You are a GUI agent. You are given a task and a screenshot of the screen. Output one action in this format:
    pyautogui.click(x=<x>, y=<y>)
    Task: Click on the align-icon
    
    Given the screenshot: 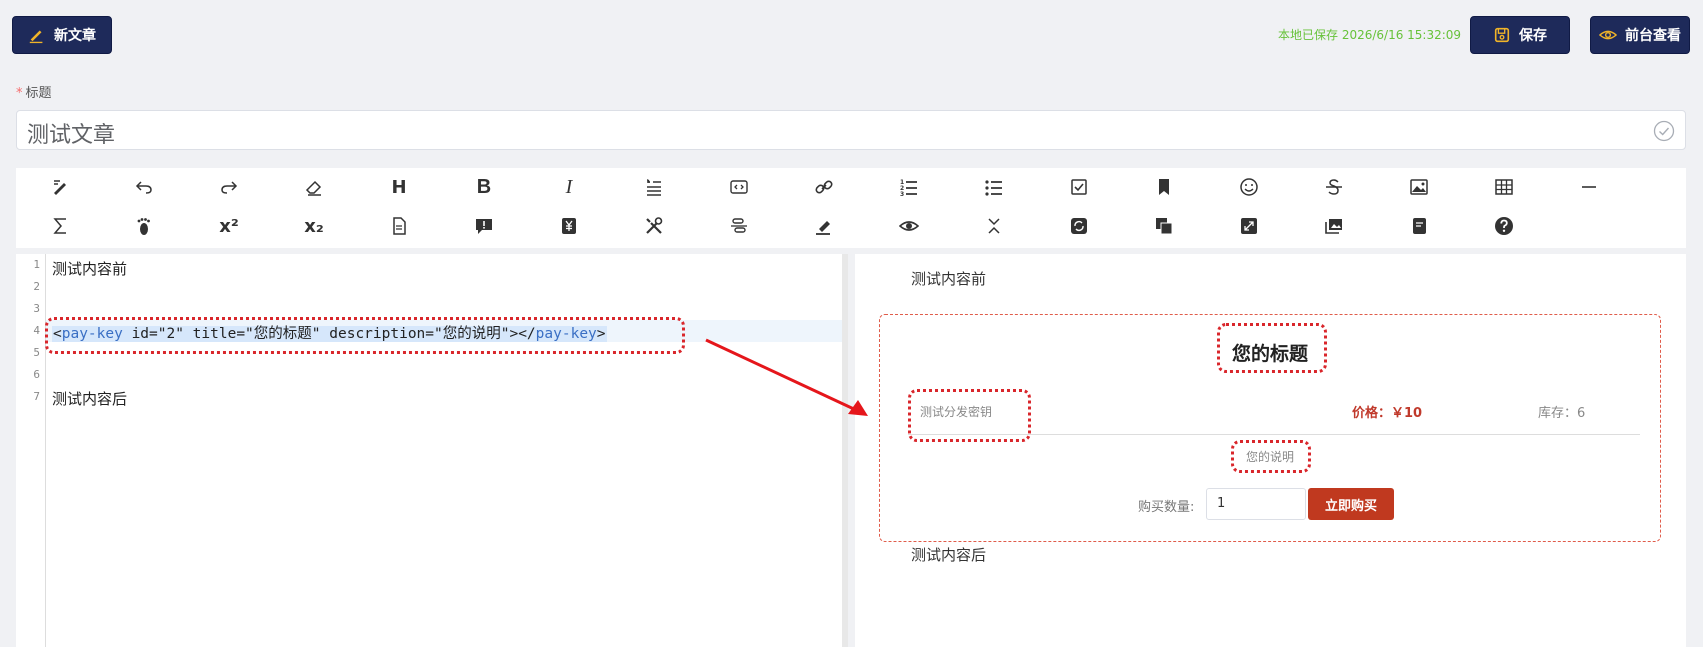 What is the action you would take?
    pyautogui.click(x=739, y=226)
    